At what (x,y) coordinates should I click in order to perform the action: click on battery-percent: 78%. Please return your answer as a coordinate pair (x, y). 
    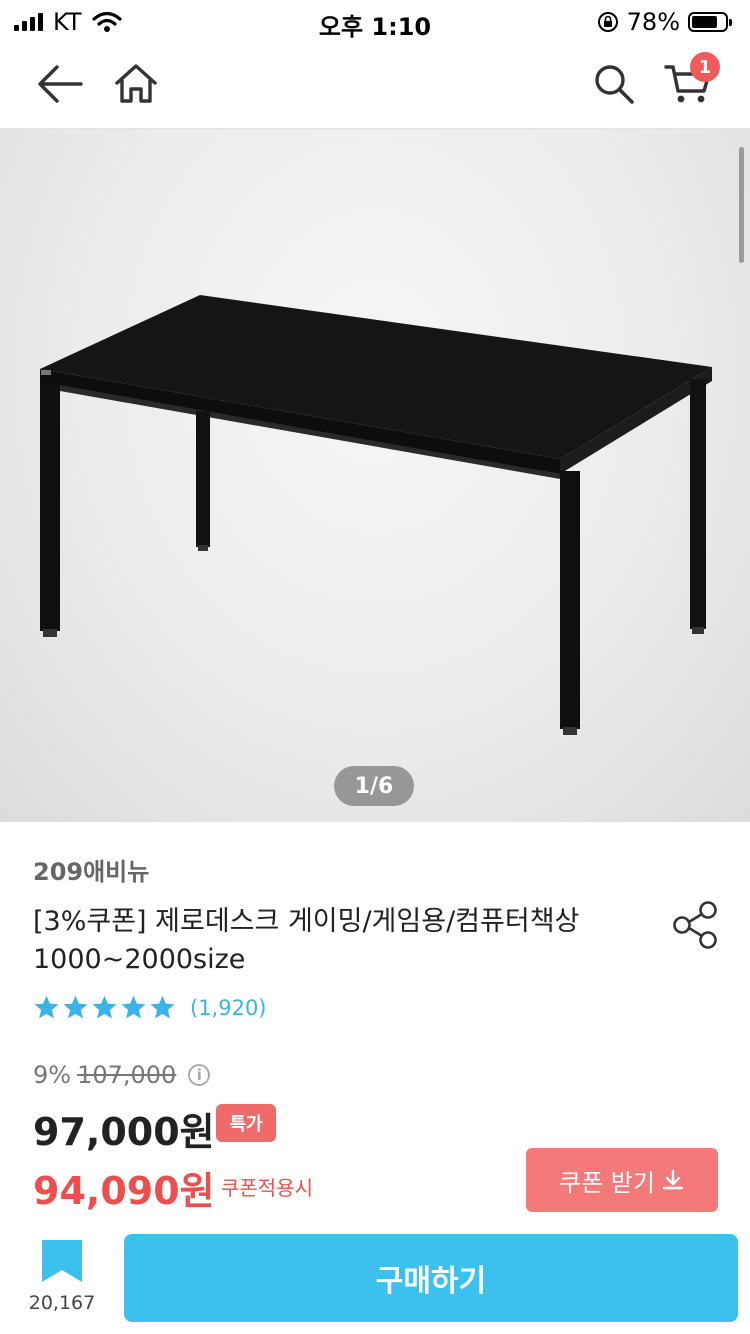
    Looking at the image, I should click on (653, 22).